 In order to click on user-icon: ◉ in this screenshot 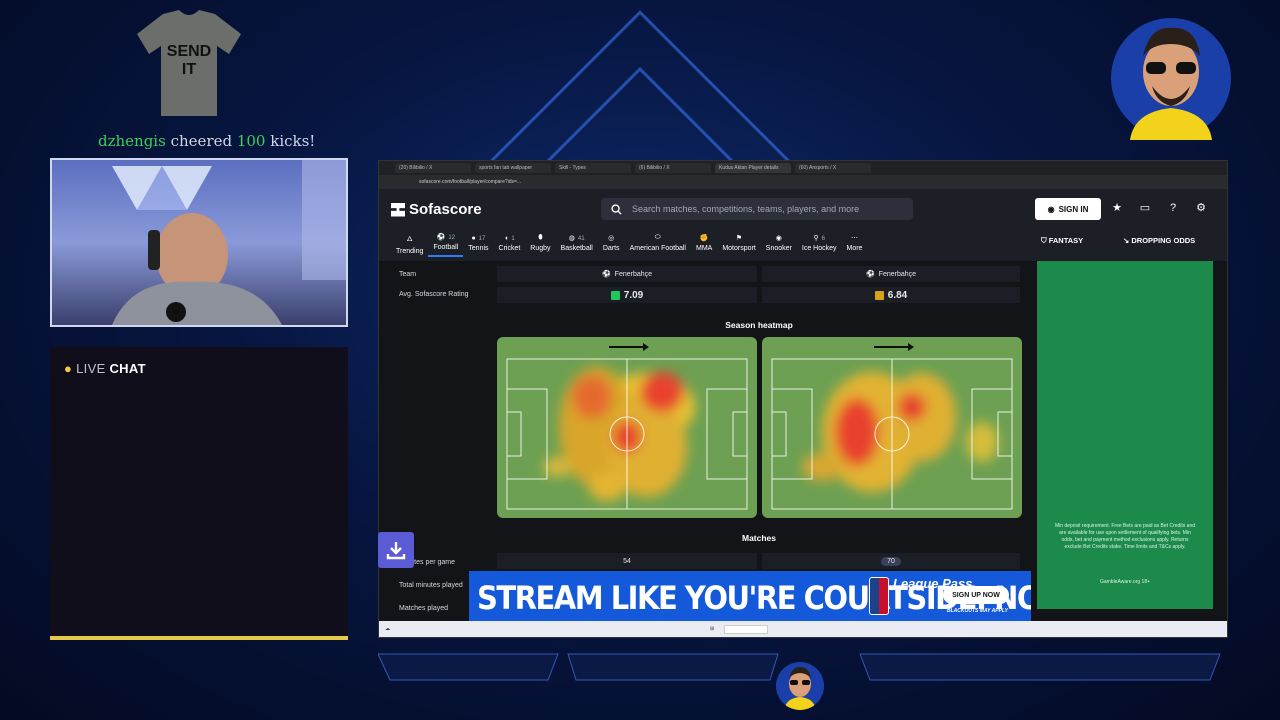, I will do `click(1051, 209)`.